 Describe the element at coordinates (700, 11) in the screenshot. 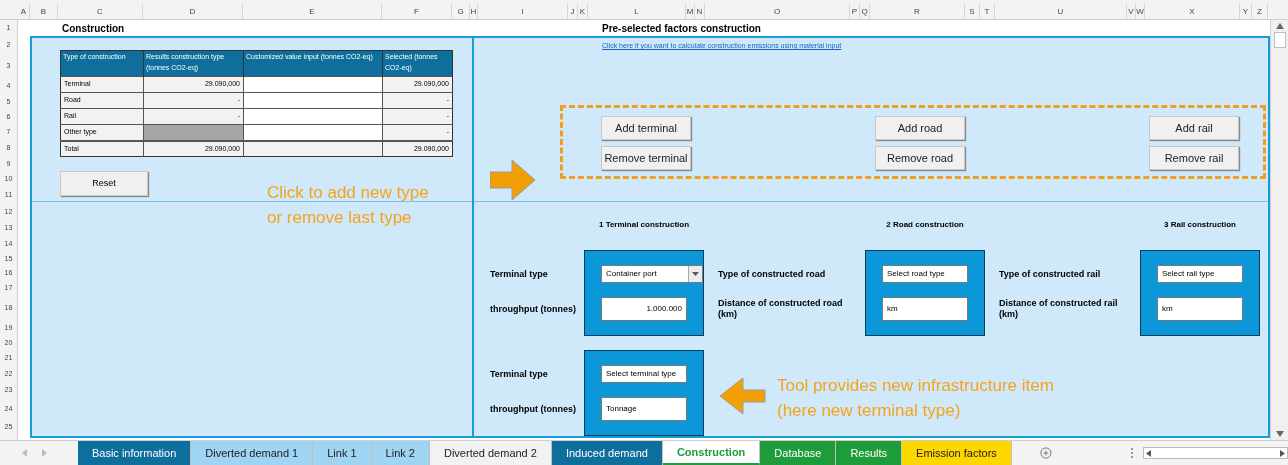

I see `column-header: N` at that location.